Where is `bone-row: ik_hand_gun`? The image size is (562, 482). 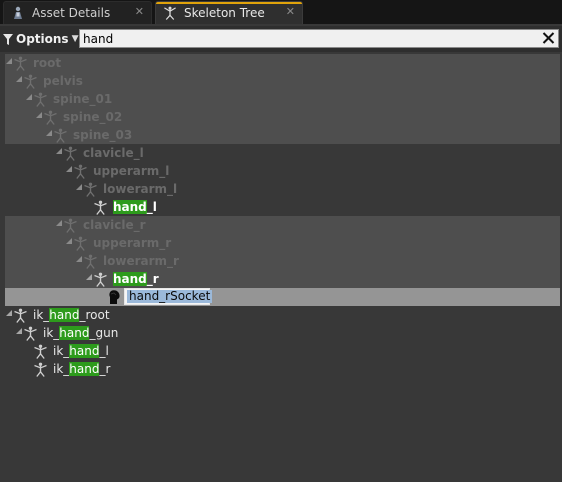
bone-row: ik_hand_gun is located at coordinates (282, 333).